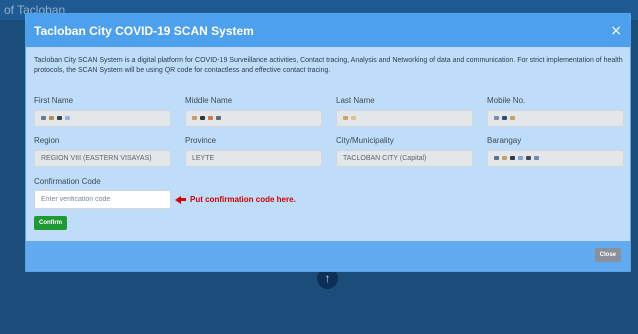 Image resolution: width=638 pixels, height=334 pixels. What do you see at coordinates (209, 100) in the screenshot?
I see `middle-name-label: Middle Name` at bounding box center [209, 100].